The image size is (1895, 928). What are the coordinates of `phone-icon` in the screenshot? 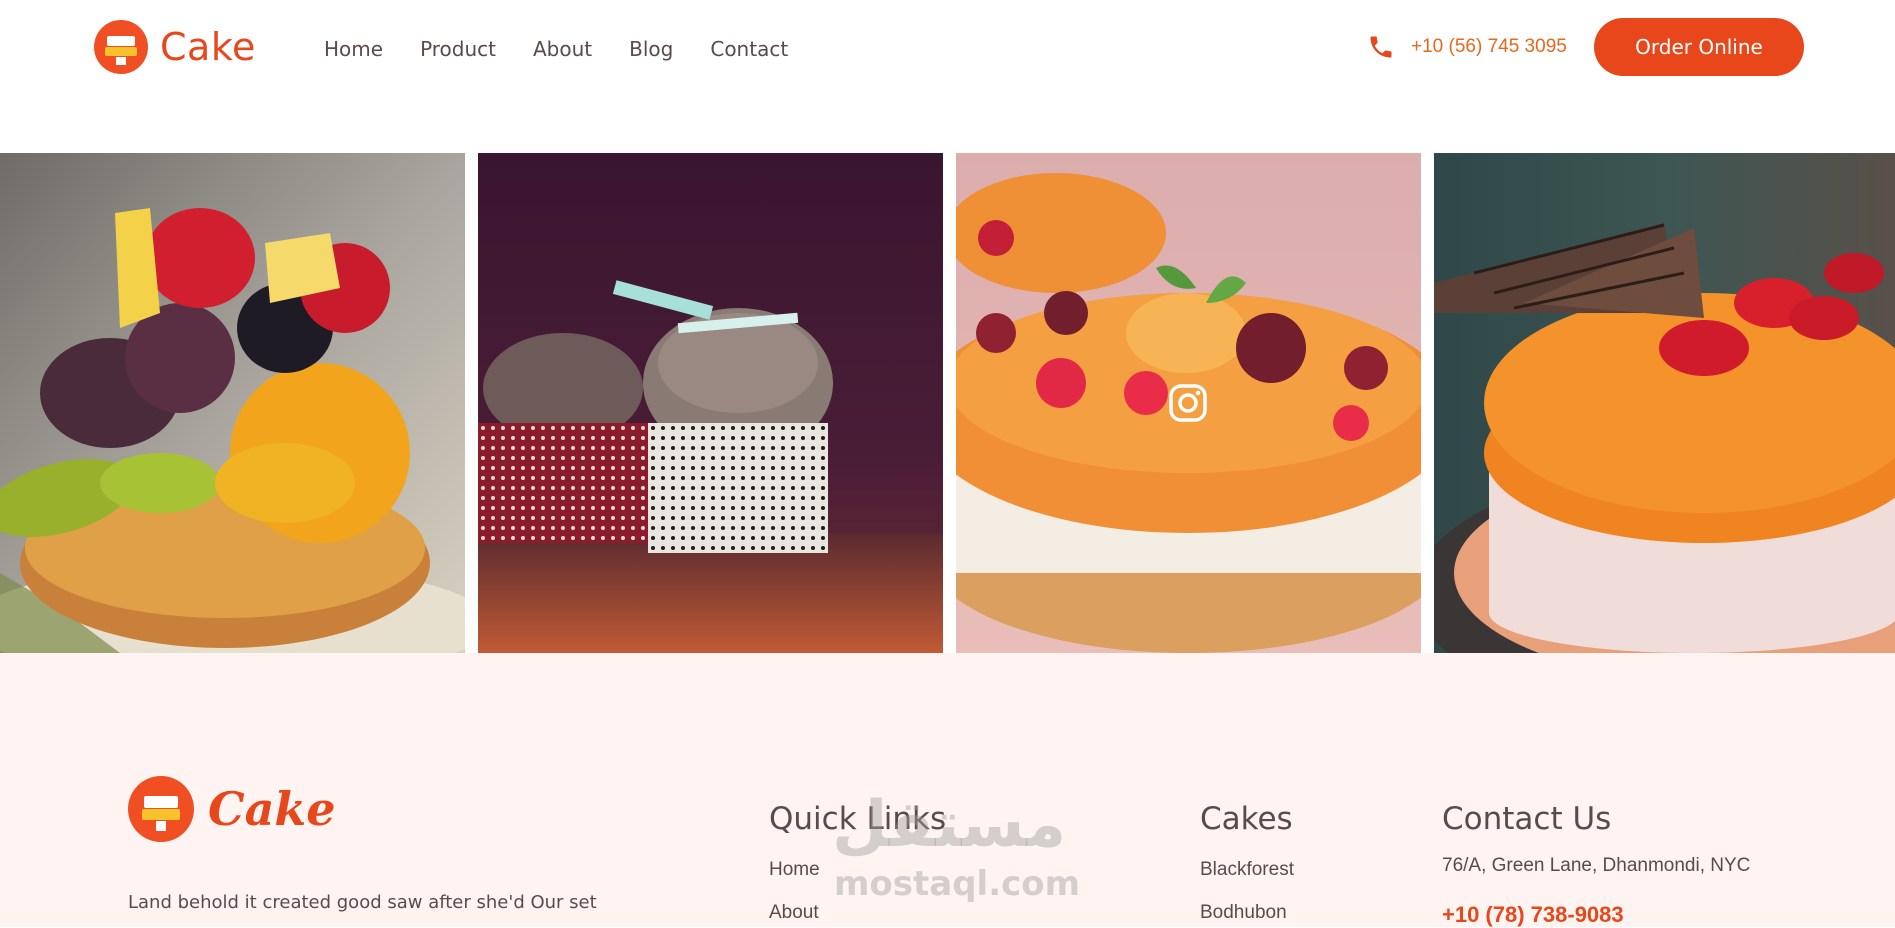 It's located at (1381, 47).